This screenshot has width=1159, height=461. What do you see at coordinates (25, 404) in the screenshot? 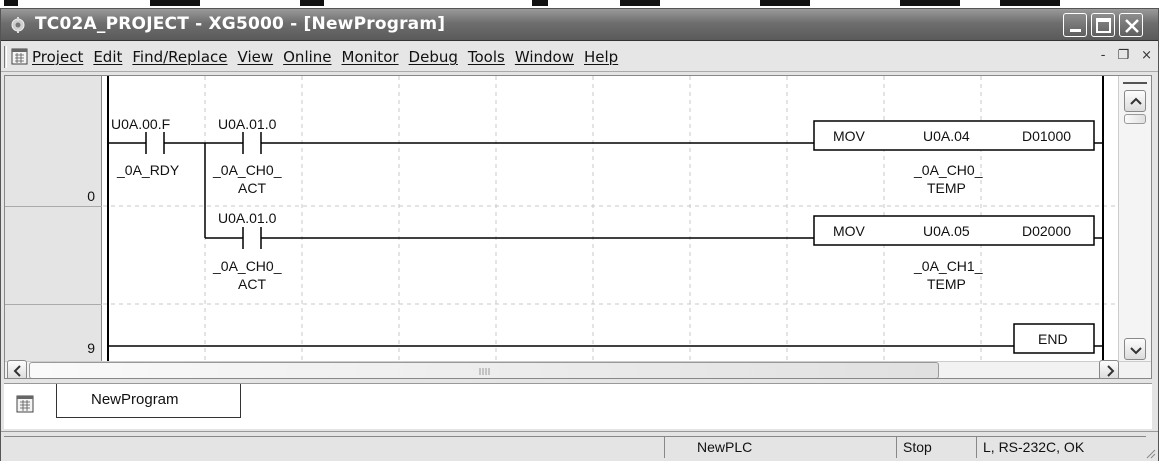
I see `program-icon` at bounding box center [25, 404].